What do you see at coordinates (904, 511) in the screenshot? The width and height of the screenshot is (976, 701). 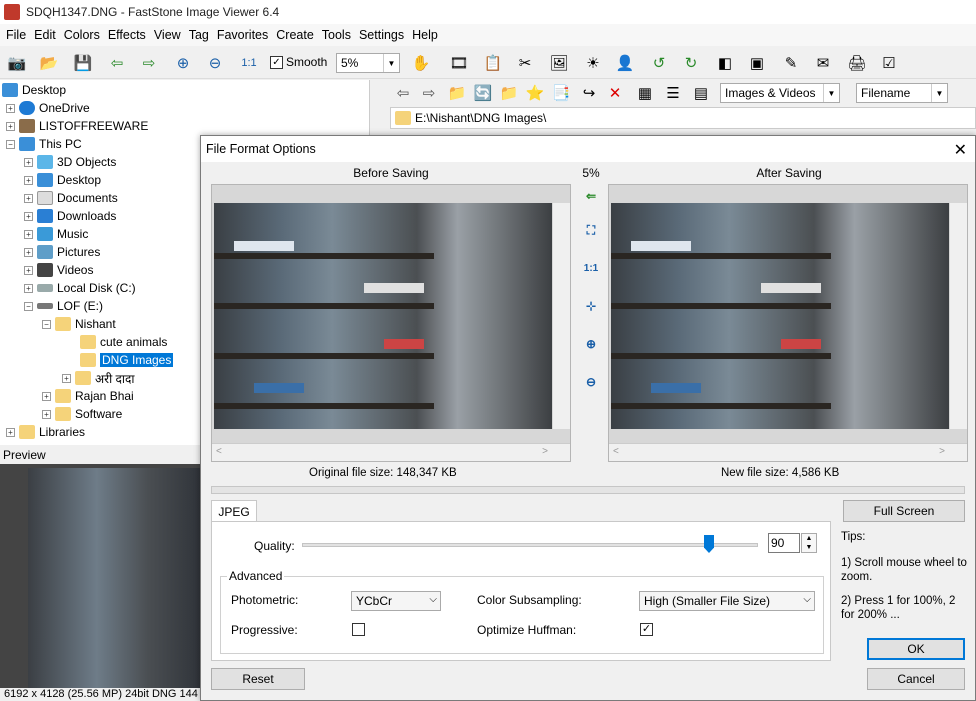 I see `full-screen-button: Full Screen` at bounding box center [904, 511].